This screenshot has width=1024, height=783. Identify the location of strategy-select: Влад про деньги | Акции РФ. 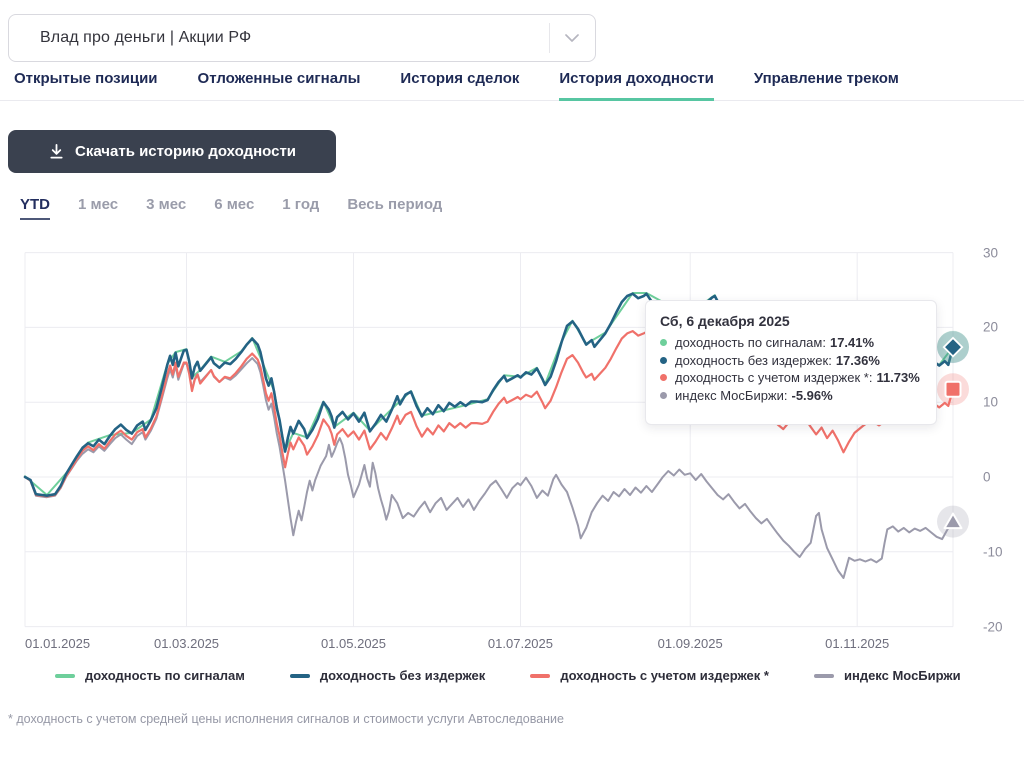
(302, 38).